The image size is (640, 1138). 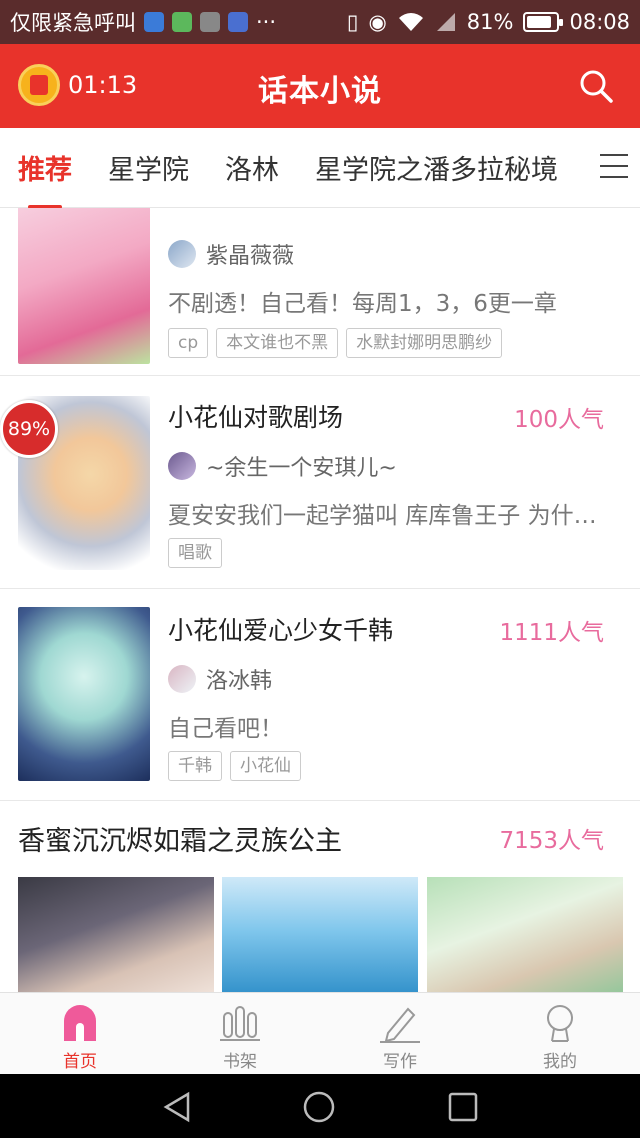 I want to click on tabs-menu-icon, so click(x=614, y=166).